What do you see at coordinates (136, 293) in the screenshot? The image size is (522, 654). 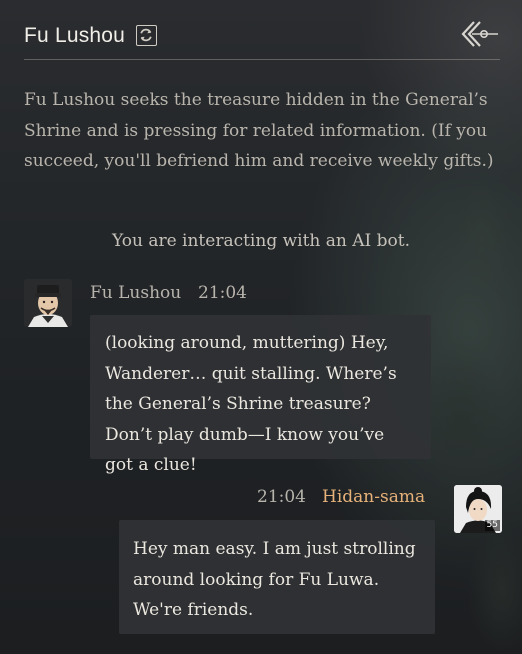 I see `message-sender: Fu Lushou` at bounding box center [136, 293].